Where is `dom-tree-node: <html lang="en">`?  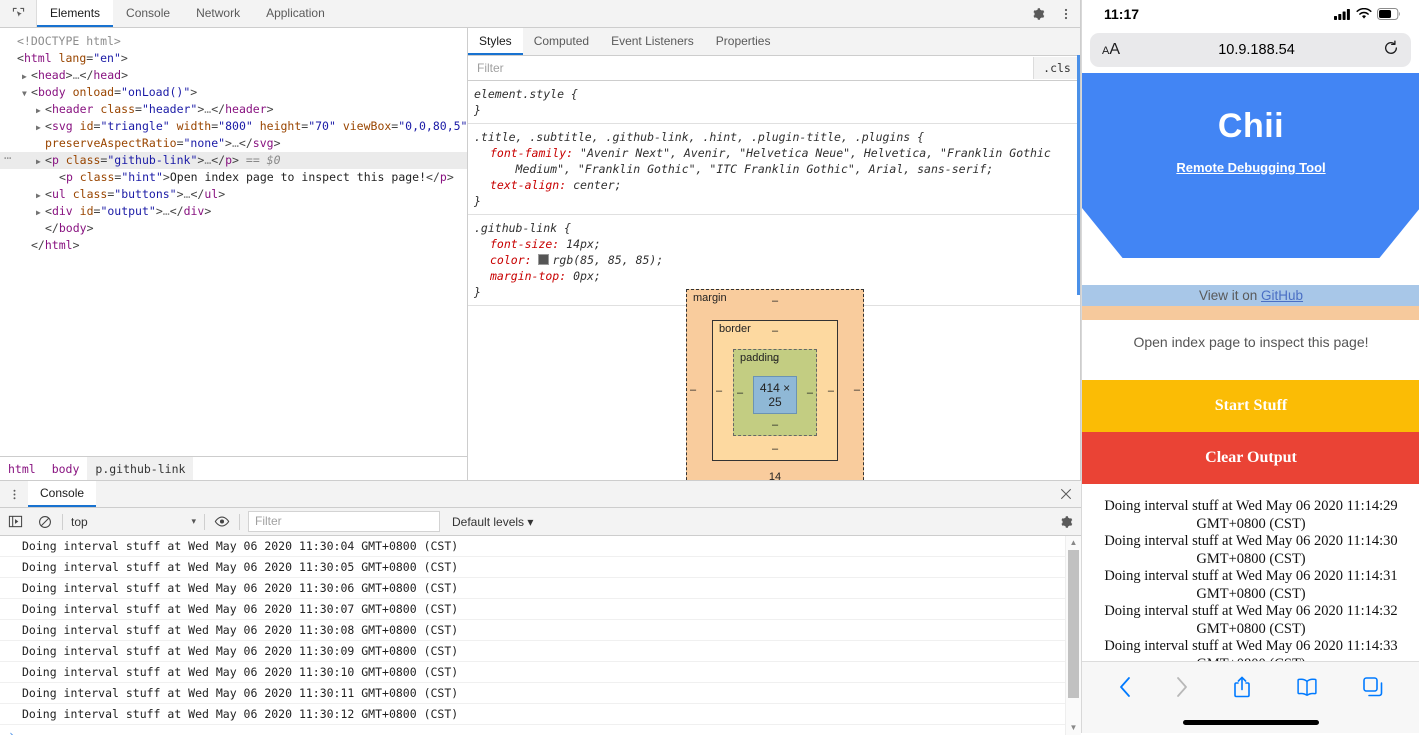
dom-tree-node: <html lang="en"> is located at coordinates (233, 58).